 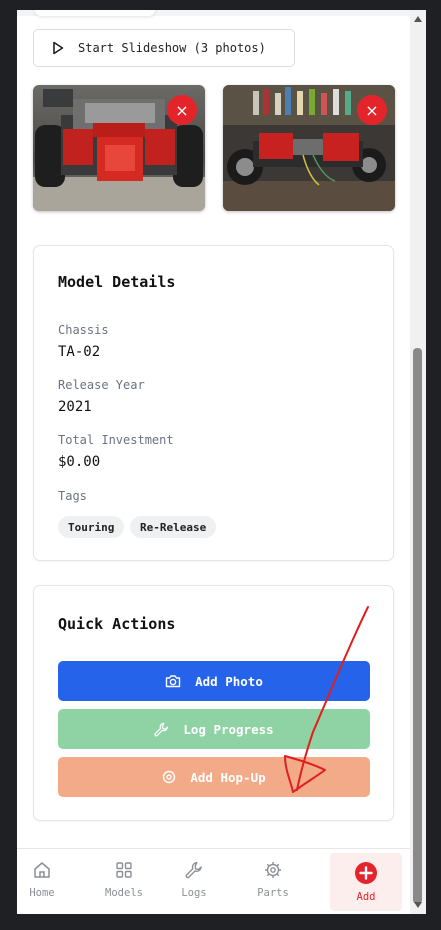 What do you see at coordinates (273, 893) in the screenshot?
I see `nav-label: Parts` at bounding box center [273, 893].